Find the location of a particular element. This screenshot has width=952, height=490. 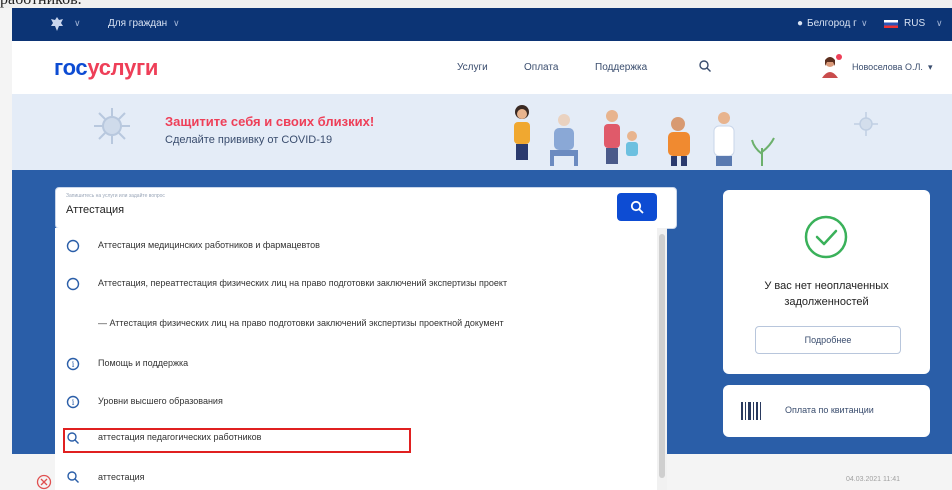

nav-services: Услуги is located at coordinates (472, 67).